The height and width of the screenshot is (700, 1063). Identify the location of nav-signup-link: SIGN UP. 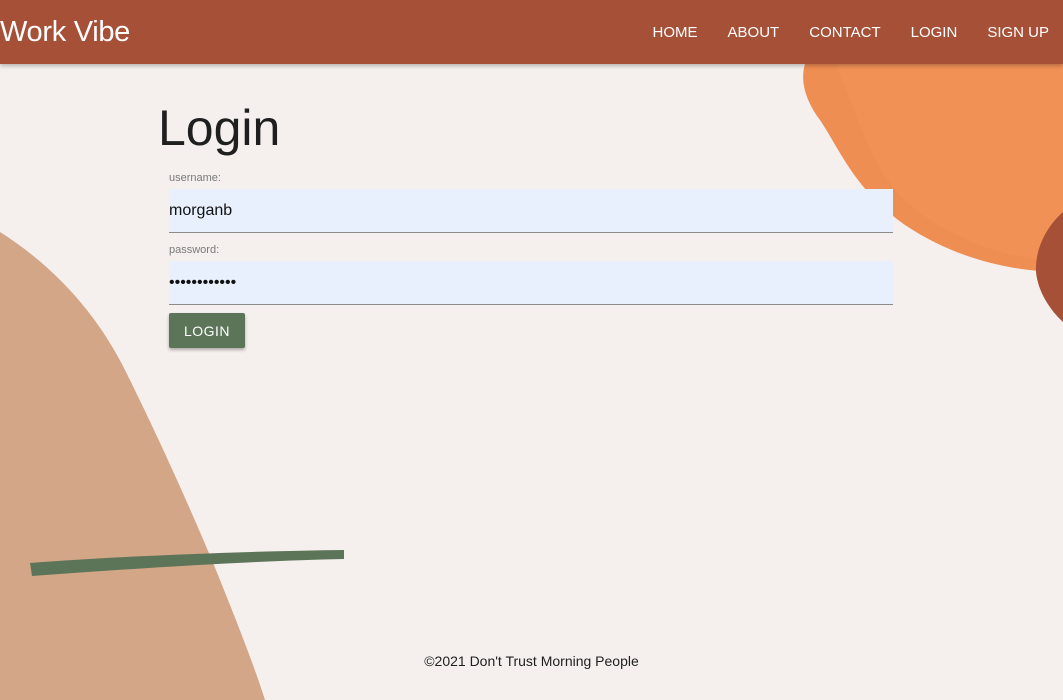
(1018, 32).